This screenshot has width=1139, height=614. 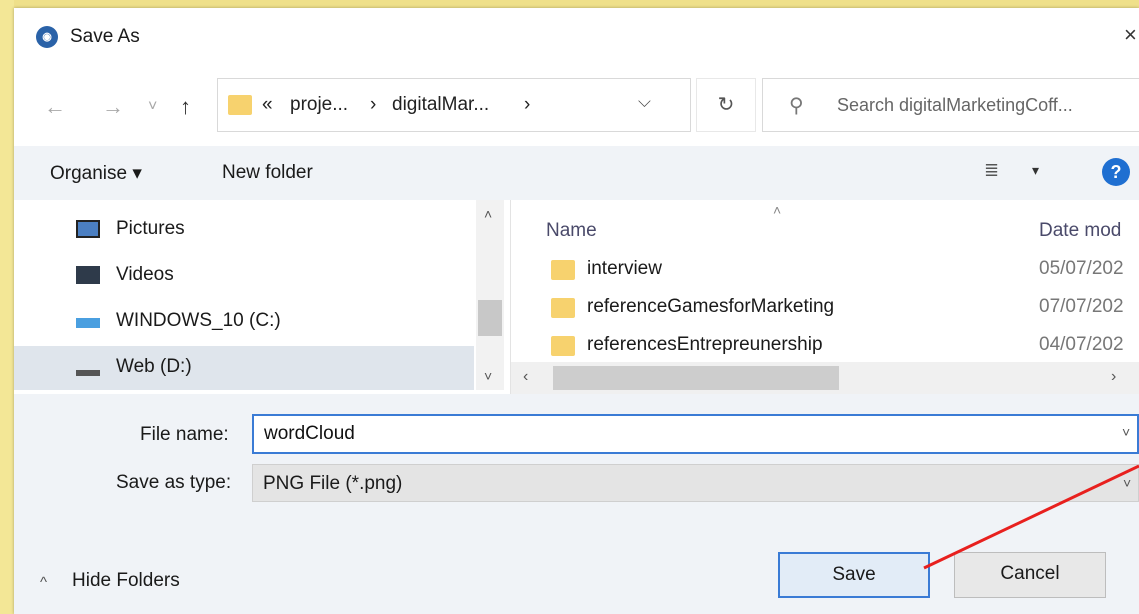 I want to click on address-bar: « proje... › digitalMar... › ⌵, so click(x=454, y=105).